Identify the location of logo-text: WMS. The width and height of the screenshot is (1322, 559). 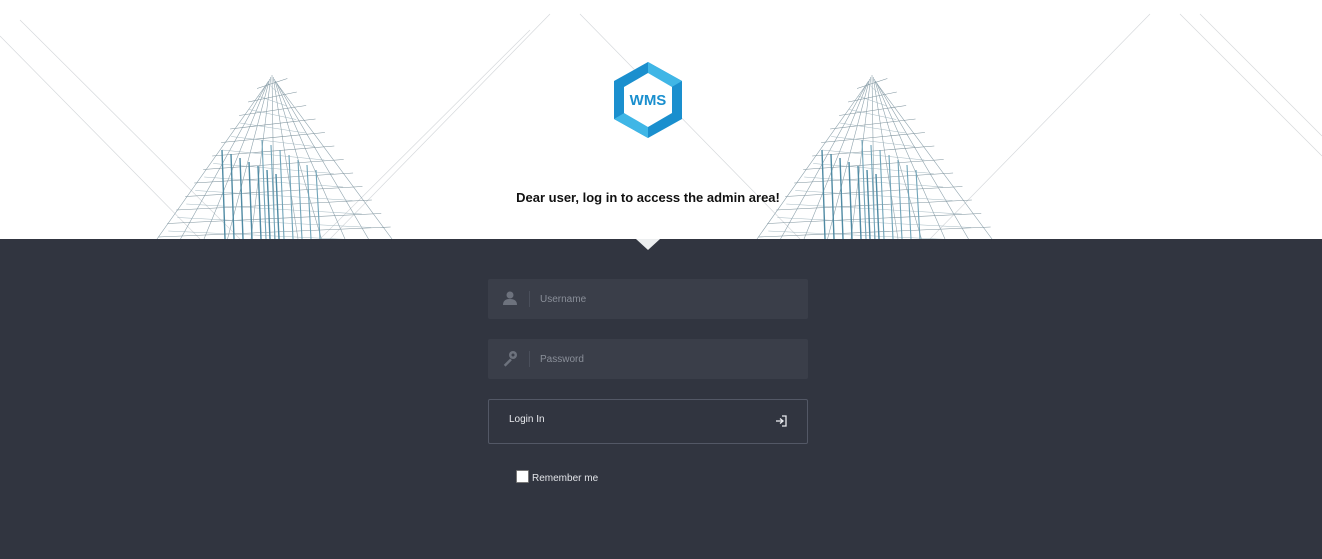
(648, 100).